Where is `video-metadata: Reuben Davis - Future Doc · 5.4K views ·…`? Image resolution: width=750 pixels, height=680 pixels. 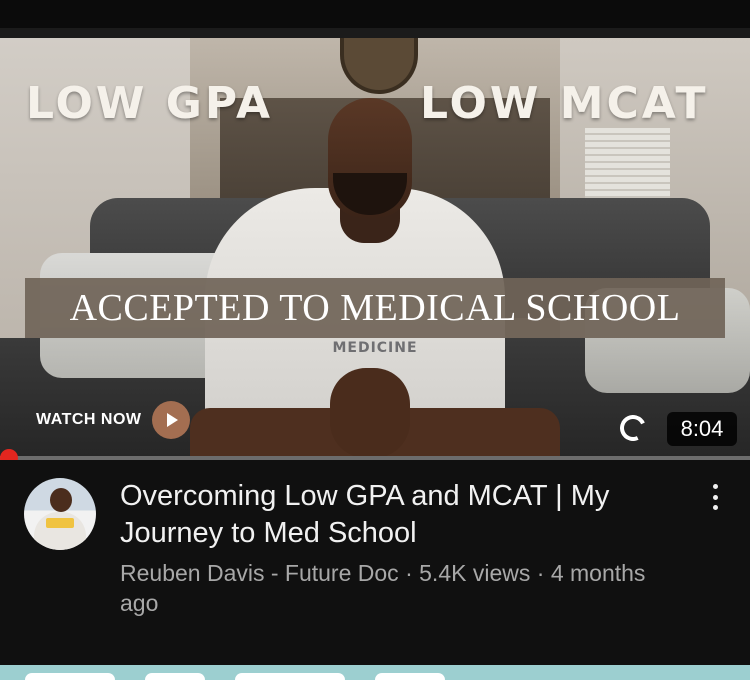 video-metadata: Reuben Davis - Future Doc · 5.4K views ·… is located at coordinates (390, 588).